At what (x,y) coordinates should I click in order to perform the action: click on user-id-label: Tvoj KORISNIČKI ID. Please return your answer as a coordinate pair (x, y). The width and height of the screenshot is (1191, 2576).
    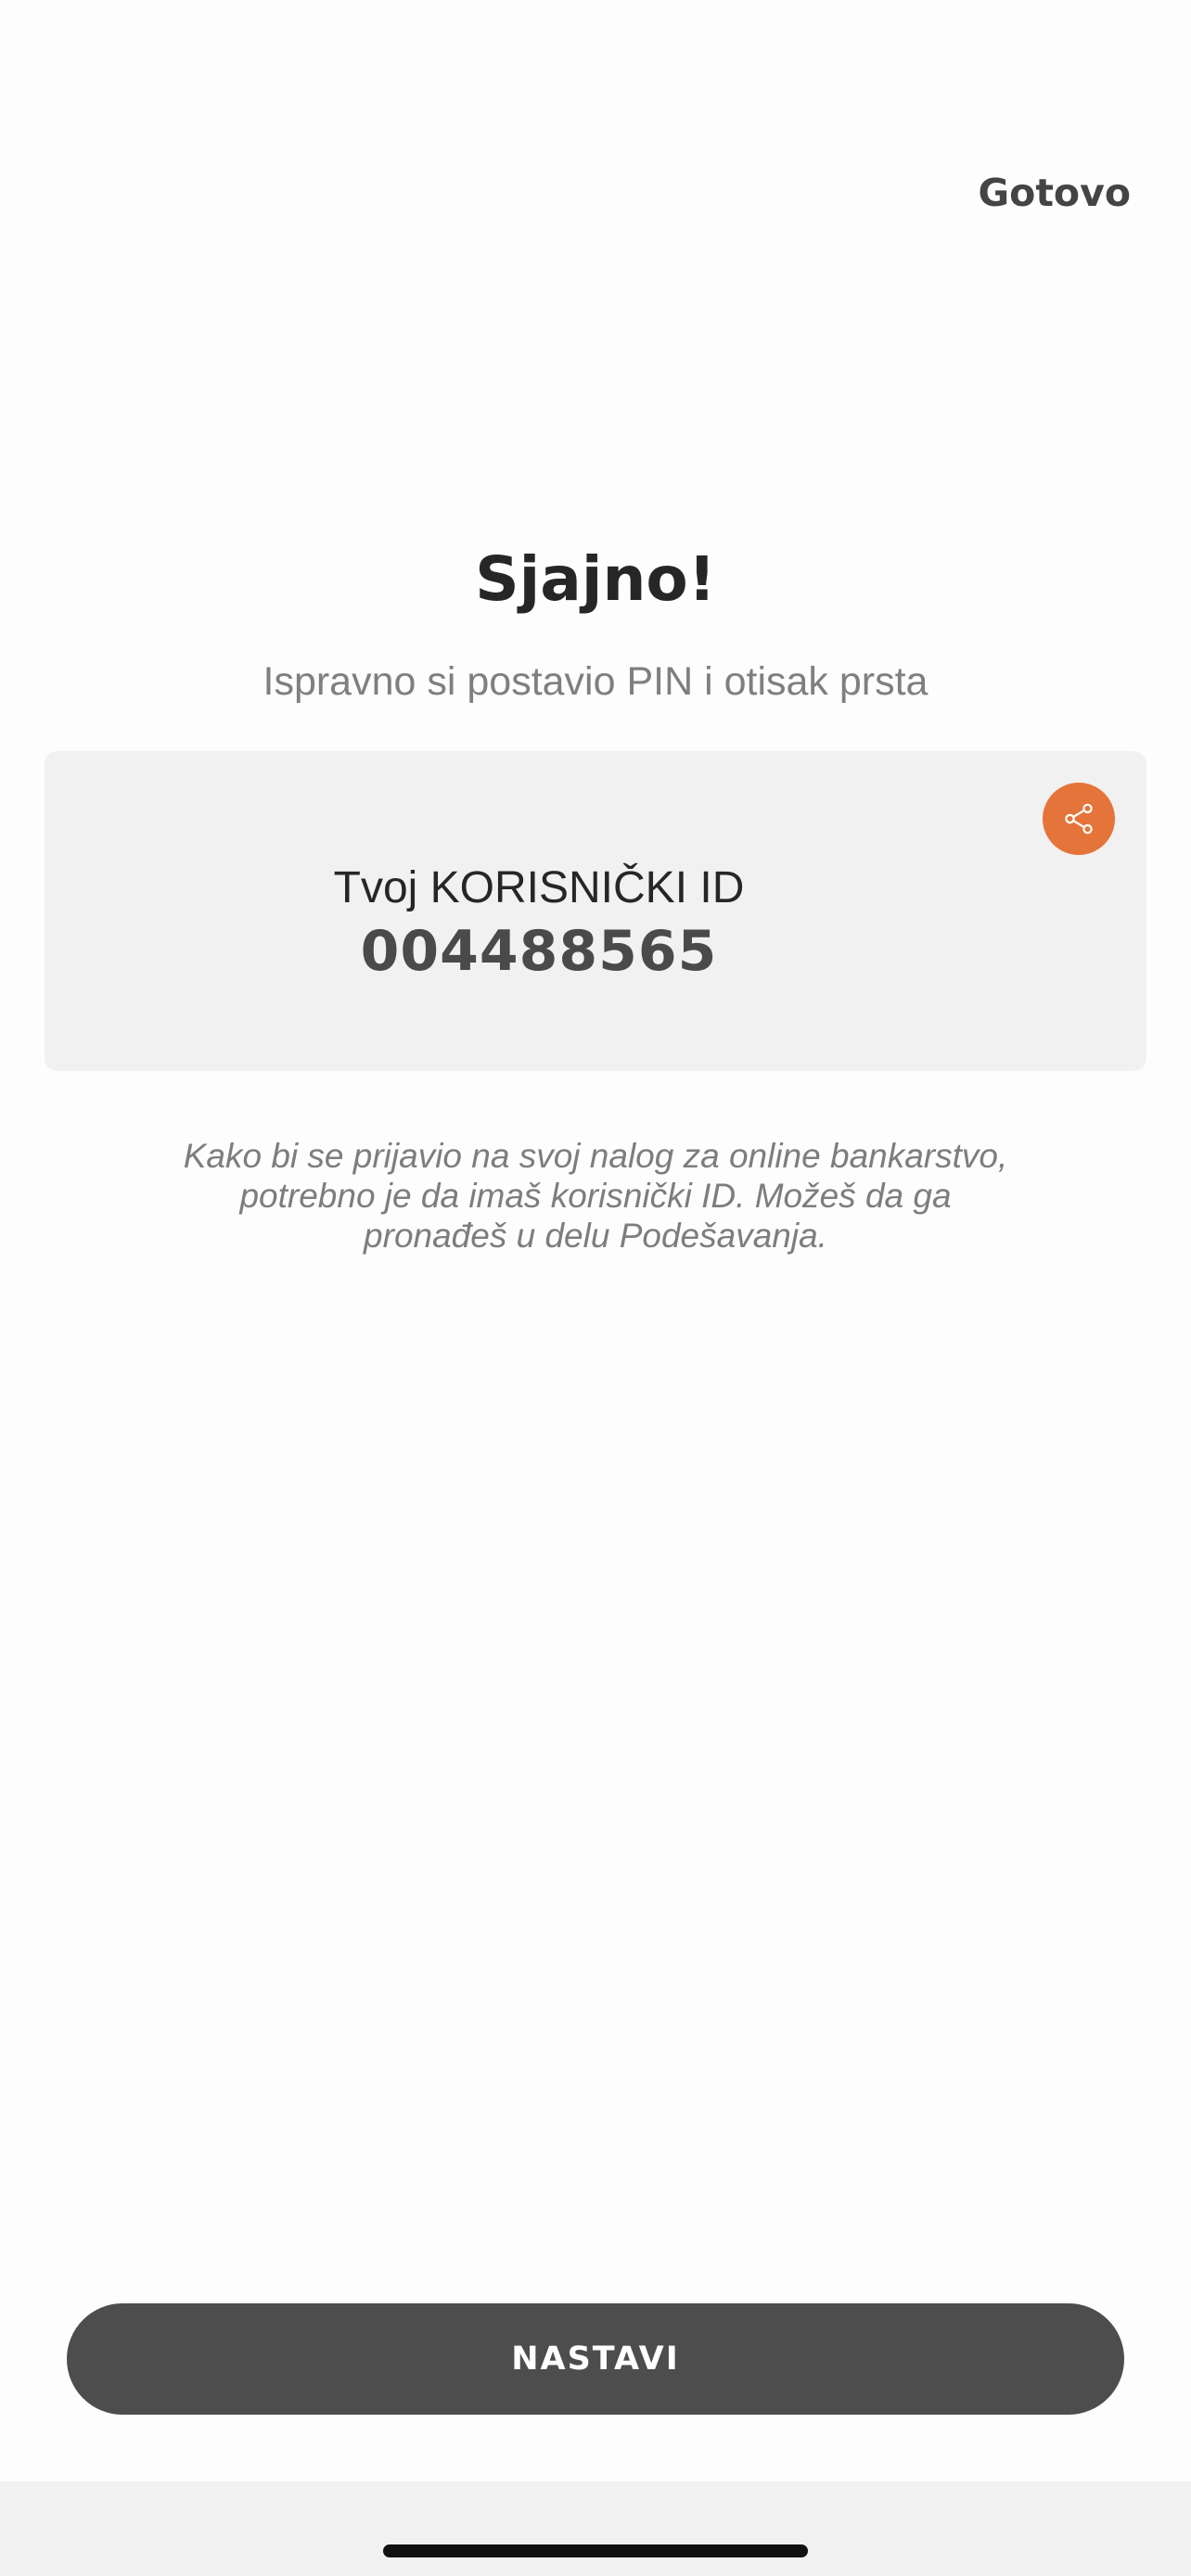
    Looking at the image, I should click on (539, 887).